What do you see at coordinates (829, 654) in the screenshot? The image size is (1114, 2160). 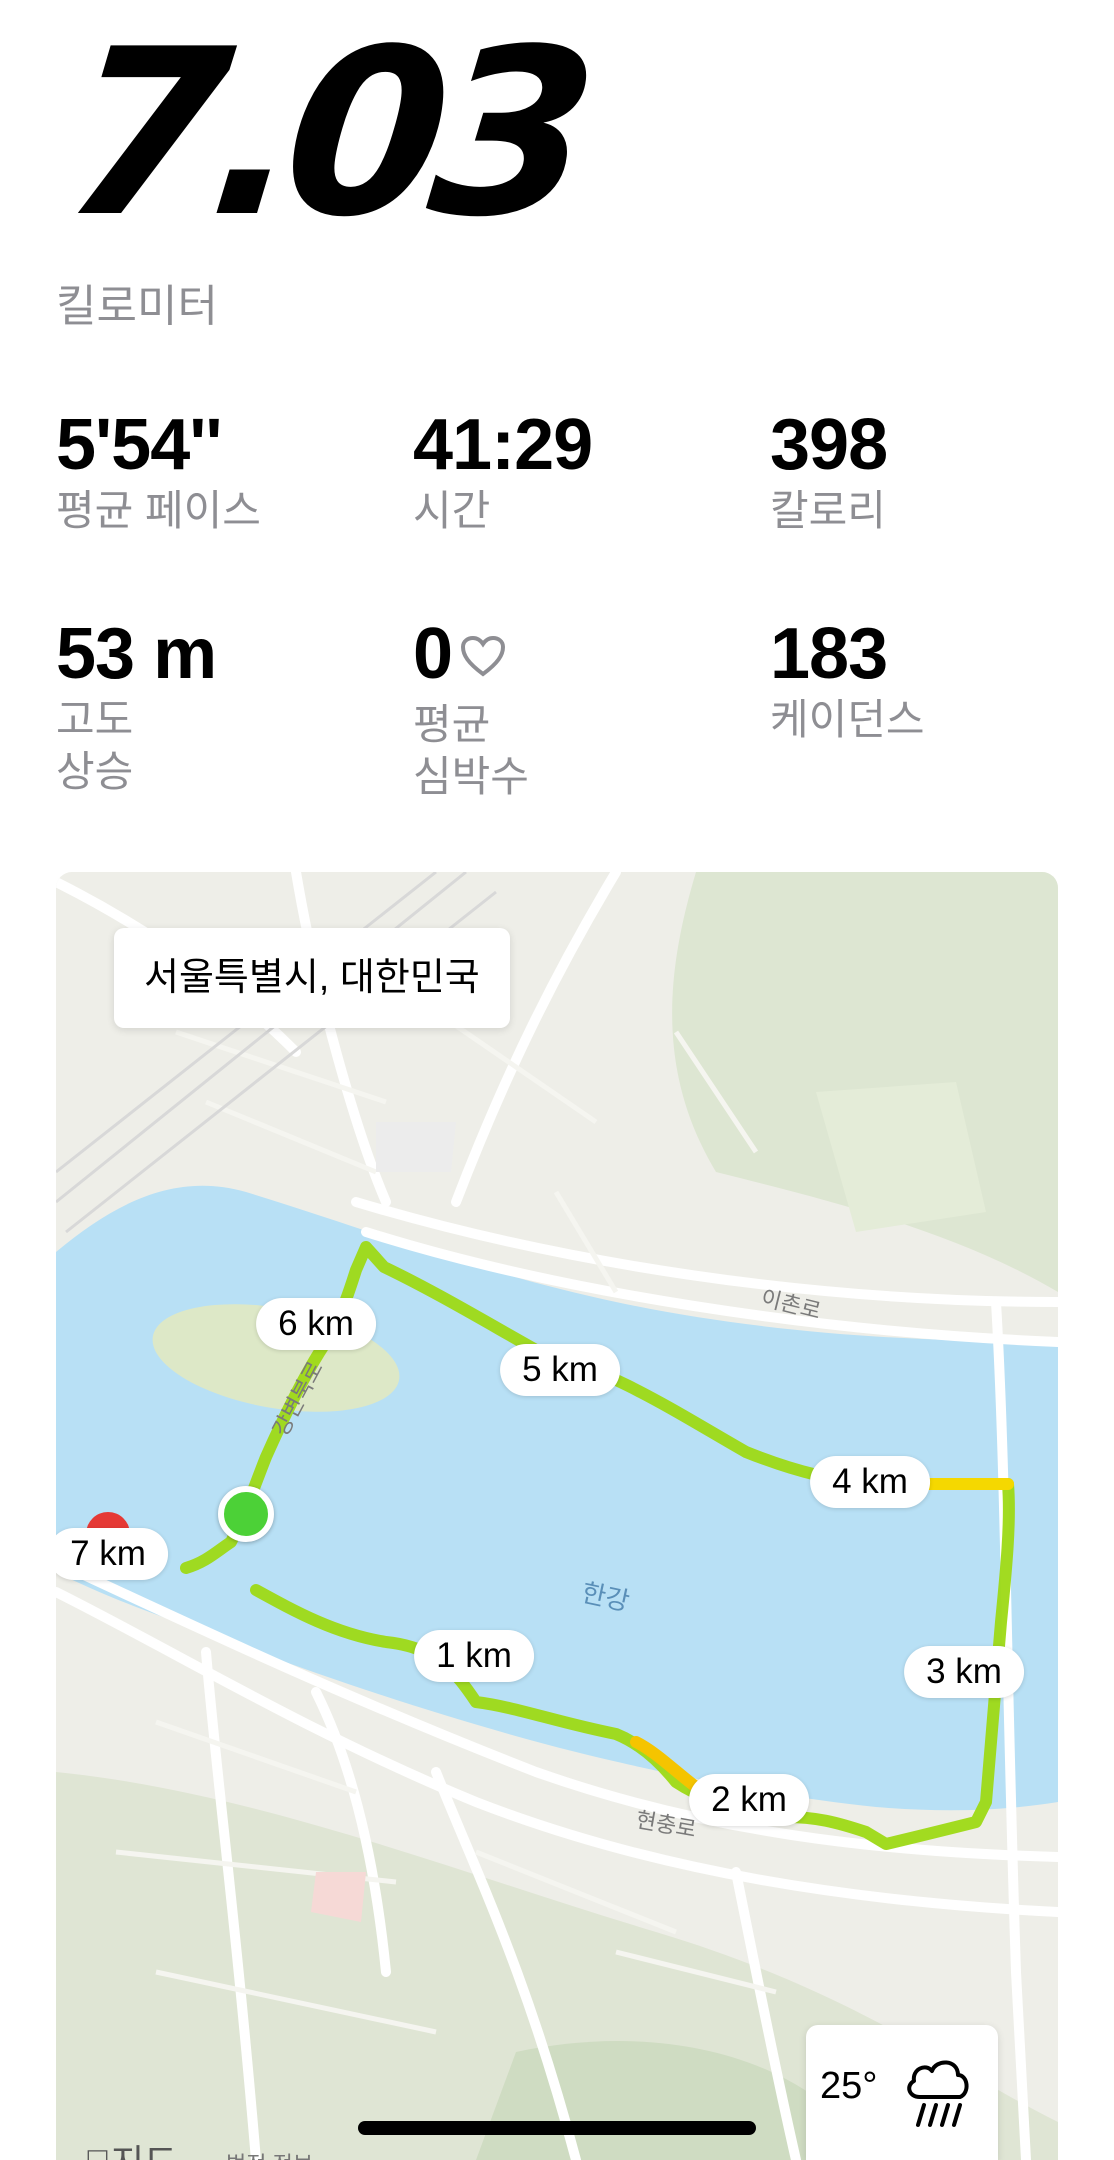 I see `cadence-value: 183` at bounding box center [829, 654].